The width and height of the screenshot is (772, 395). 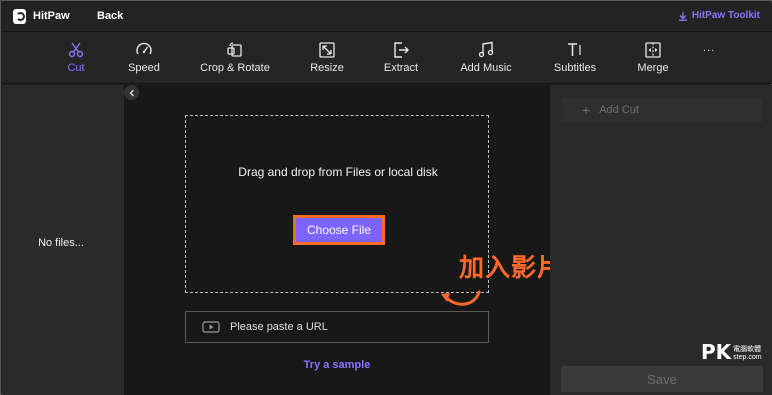 I want to click on toolkit-label: HitPaw Toolkit, so click(x=725, y=15).